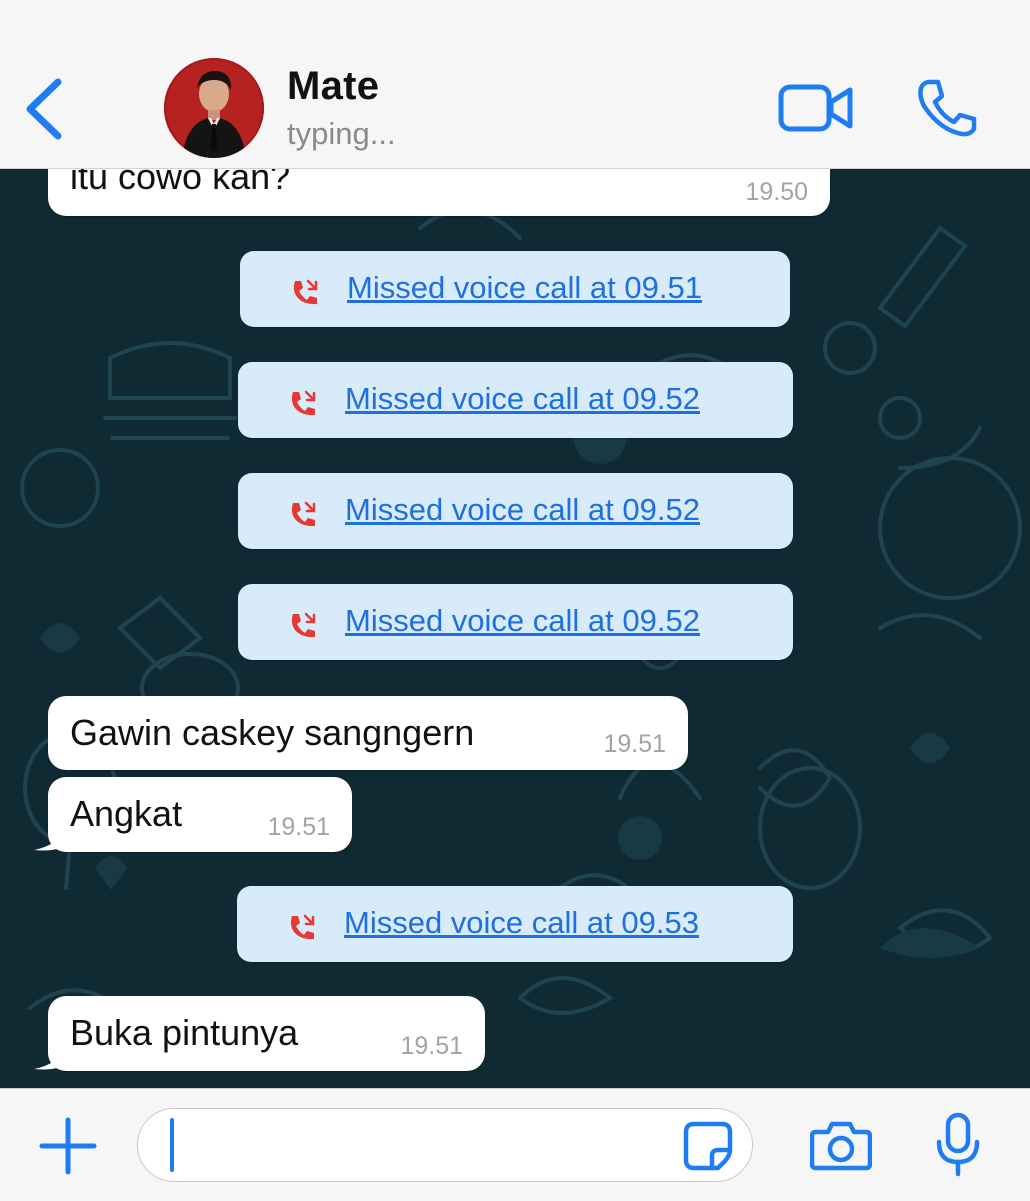 This screenshot has width=1030, height=1201. Describe the element at coordinates (333, 86) in the screenshot. I see `contact-name: Mate` at that location.